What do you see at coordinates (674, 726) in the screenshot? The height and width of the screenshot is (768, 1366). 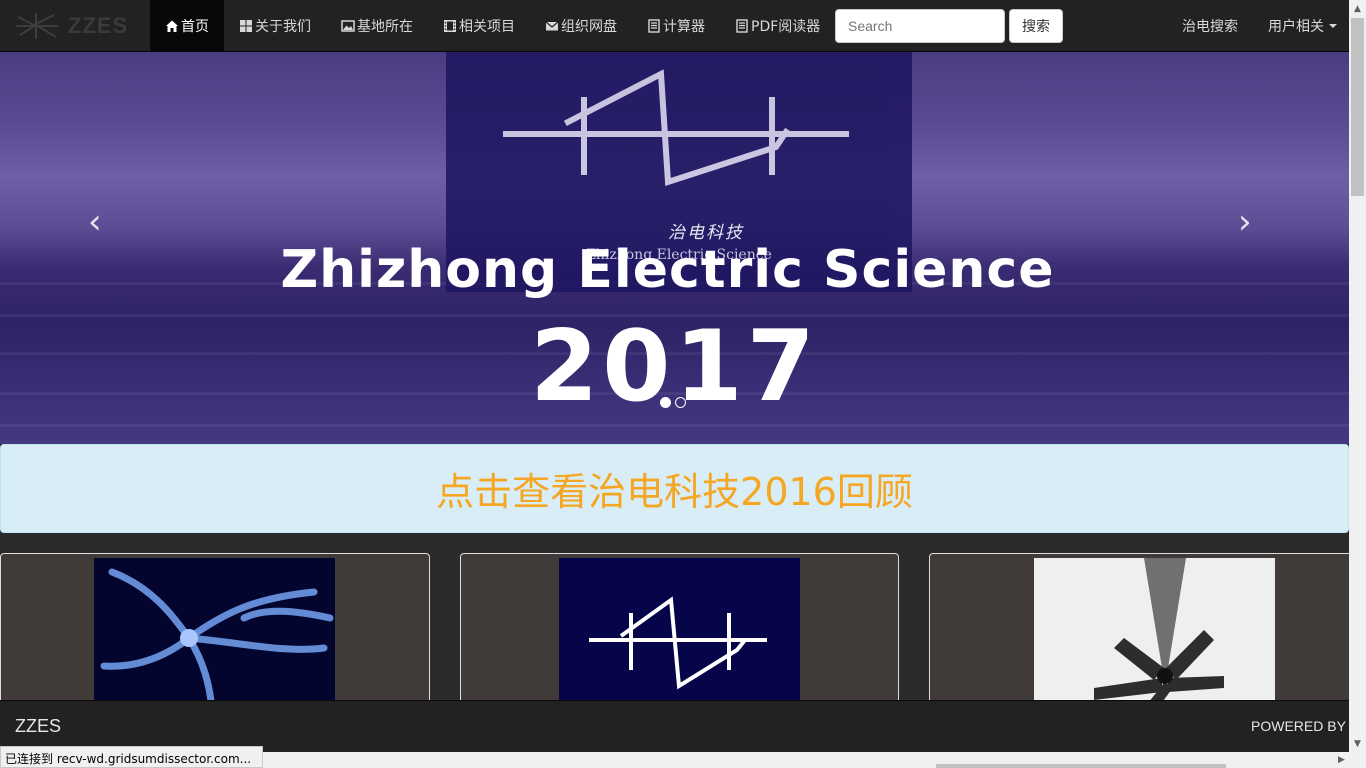 I see `footer-bar: ZZES POWERED BY` at bounding box center [674, 726].